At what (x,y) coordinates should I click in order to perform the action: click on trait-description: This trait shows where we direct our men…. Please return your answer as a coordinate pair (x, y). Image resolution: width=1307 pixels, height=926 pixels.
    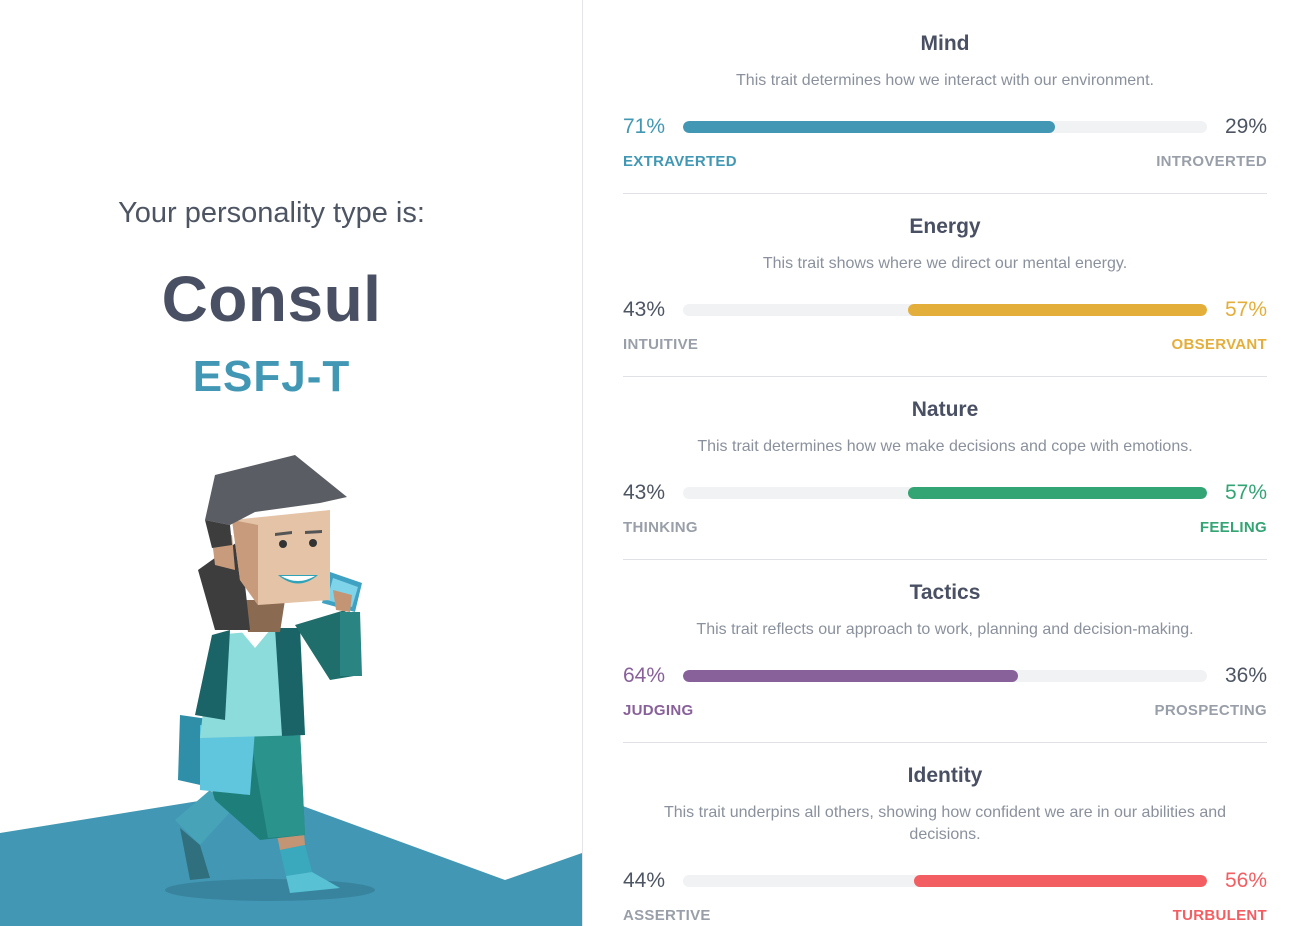
    Looking at the image, I should click on (945, 263).